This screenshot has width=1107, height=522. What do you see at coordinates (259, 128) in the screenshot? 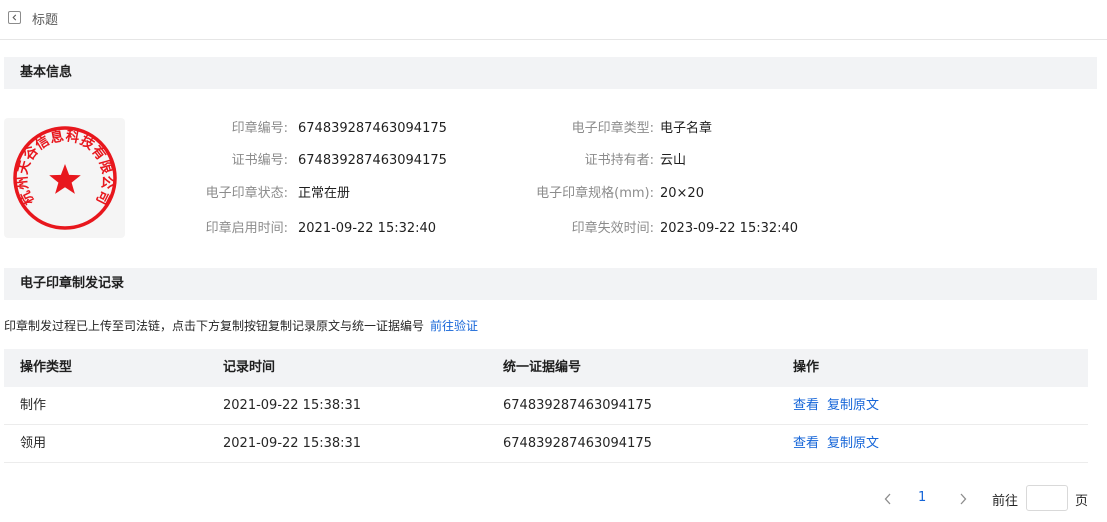
I see `seal-number-label: 印章编号:` at bounding box center [259, 128].